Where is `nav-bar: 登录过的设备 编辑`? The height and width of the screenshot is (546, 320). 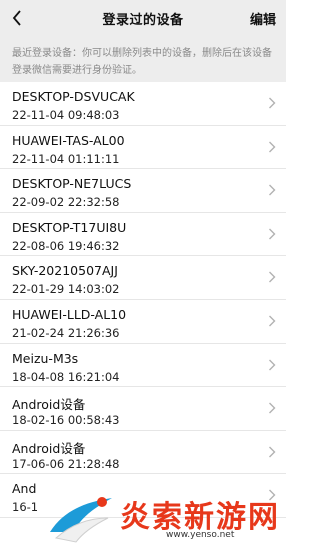
nav-bar: 登录过的设备 编辑 is located at coordinates (143, 18).